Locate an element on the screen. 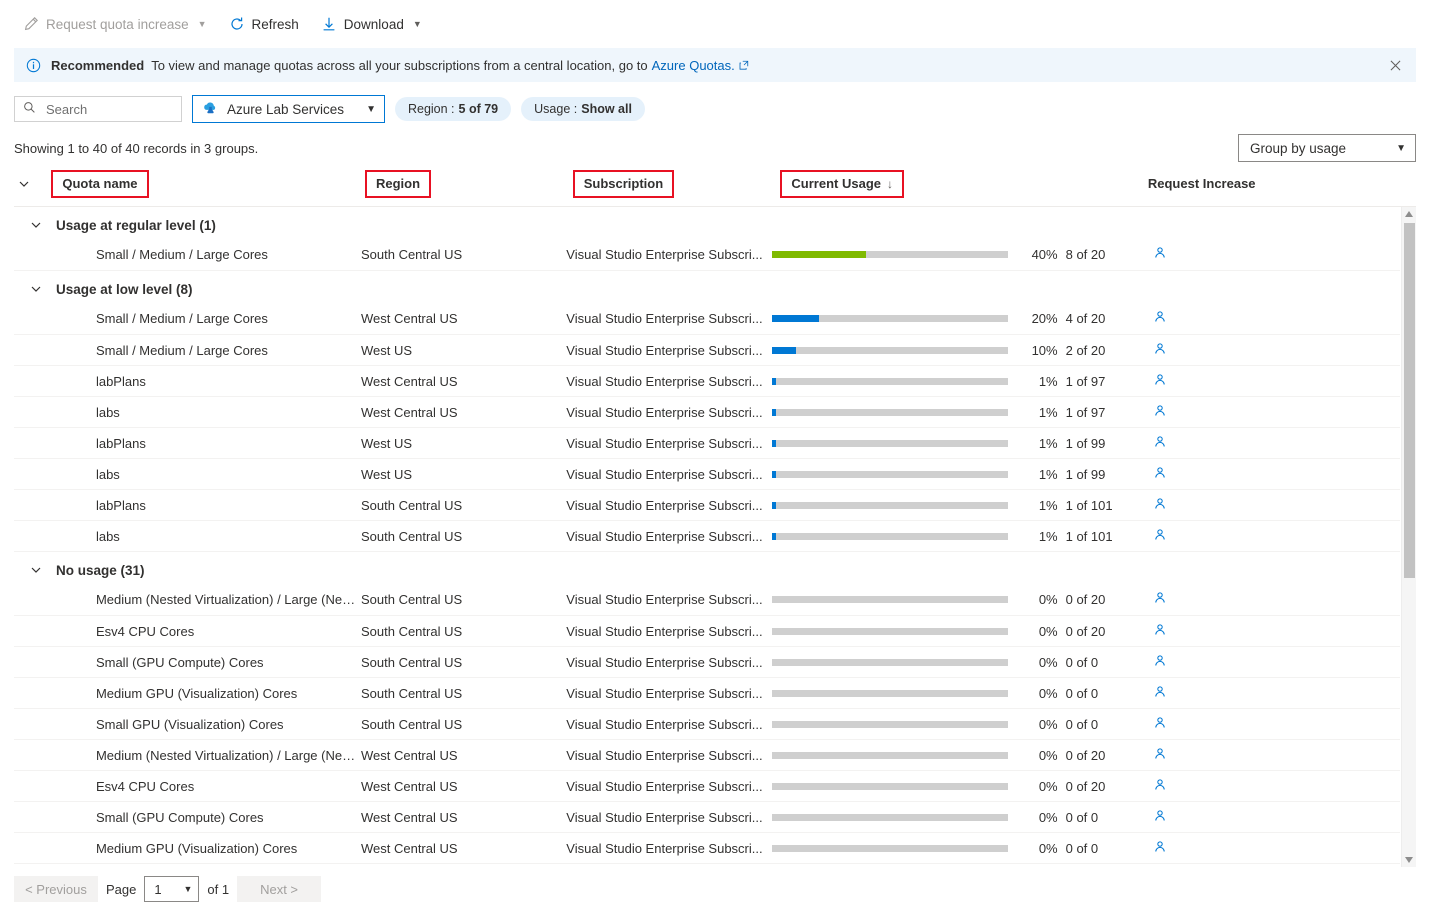  close-banner-button is located at coordinates (1395, 65).